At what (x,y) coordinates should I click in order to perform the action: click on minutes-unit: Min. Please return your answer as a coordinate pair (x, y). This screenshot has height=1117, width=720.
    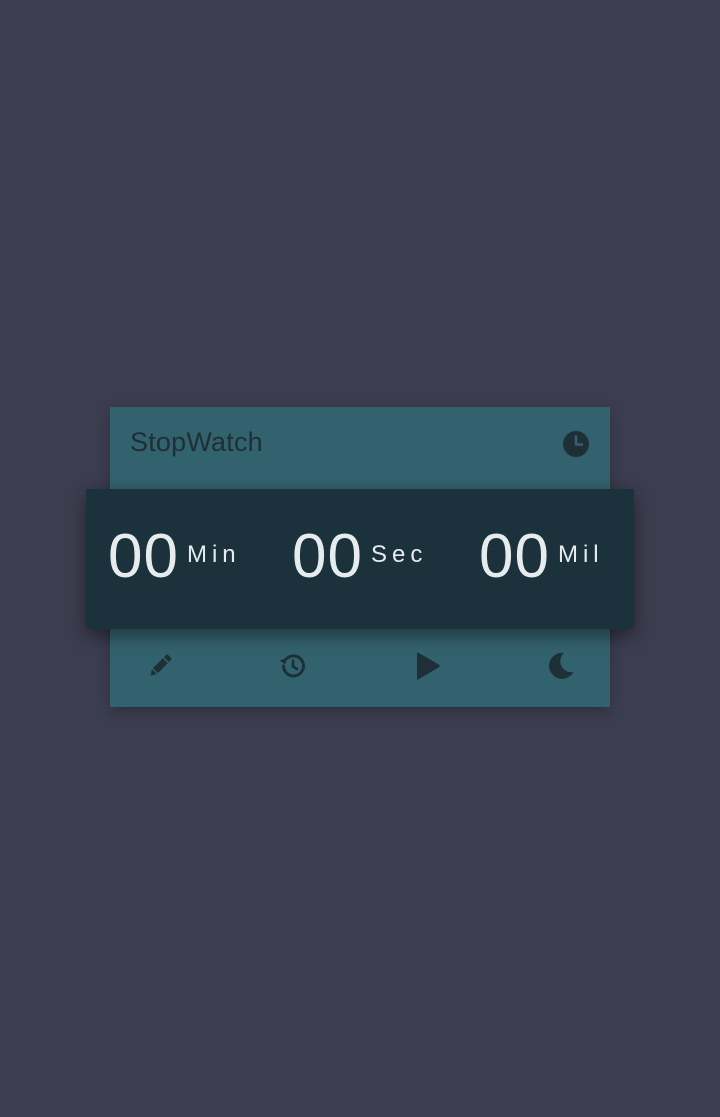
    Looking at the image, I should click on (213, 554).